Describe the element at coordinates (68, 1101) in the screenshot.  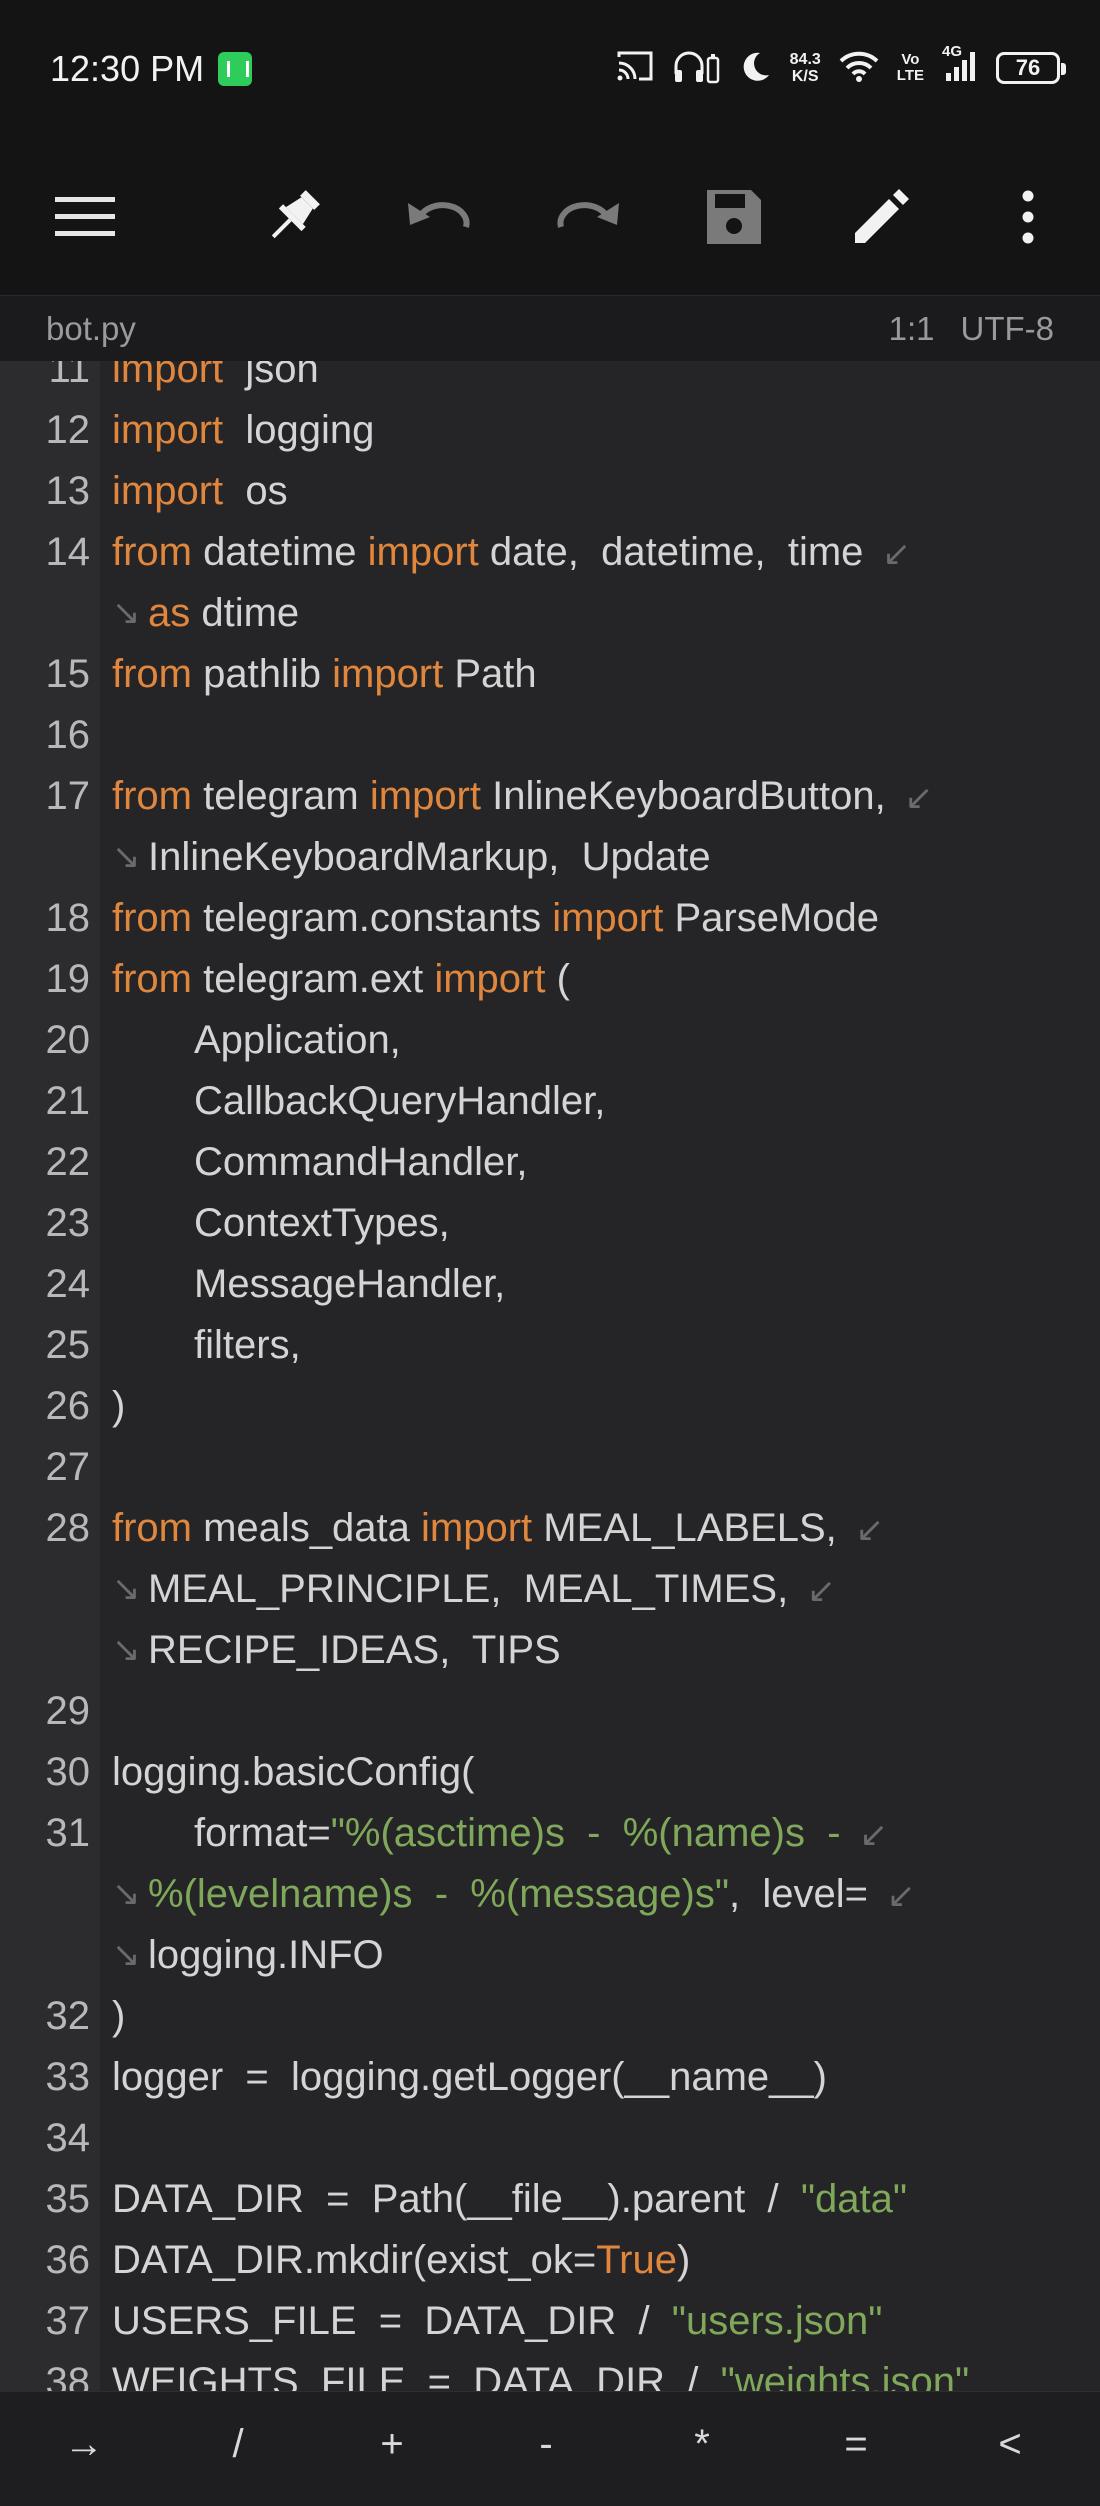
I see `line-number: 21` at that location.